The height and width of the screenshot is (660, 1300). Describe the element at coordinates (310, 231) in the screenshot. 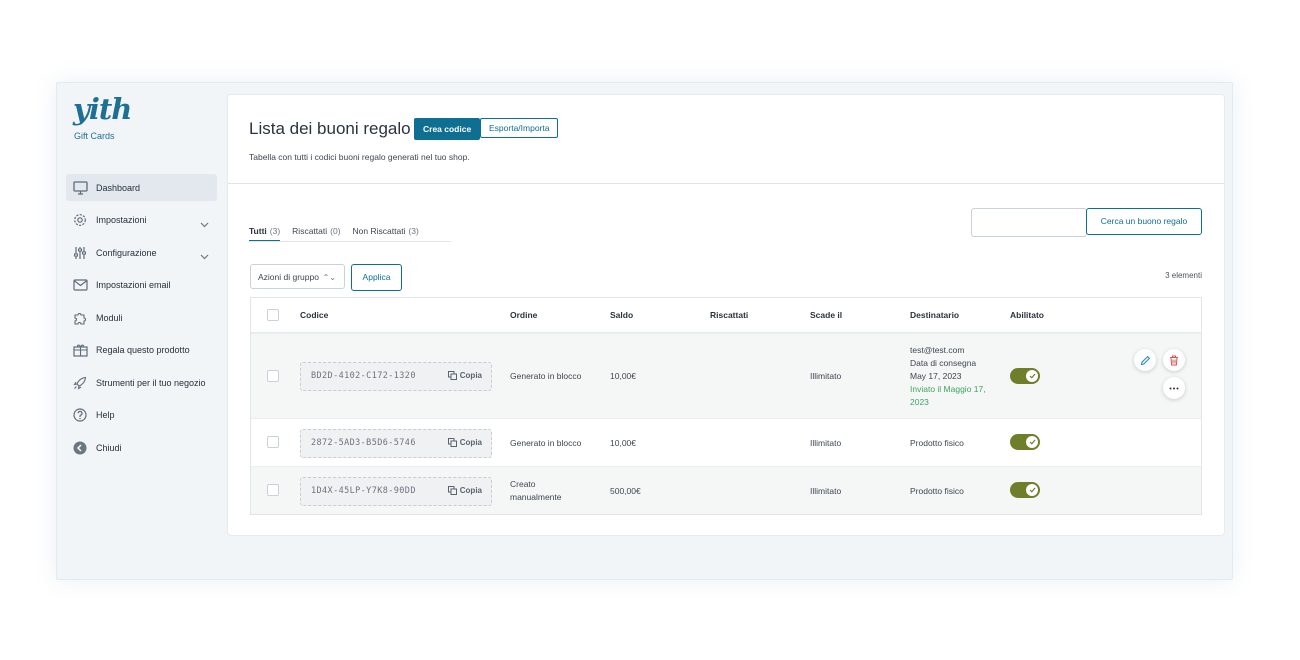

I see `tab-label: Riscattati` at that location.